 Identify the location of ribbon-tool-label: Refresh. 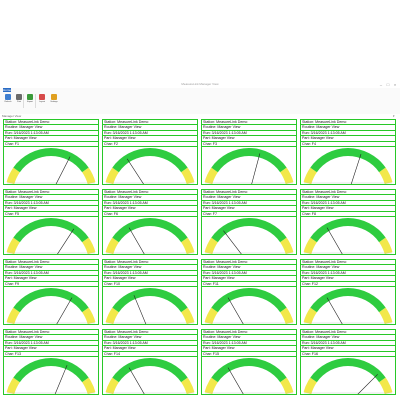
(8, 102).